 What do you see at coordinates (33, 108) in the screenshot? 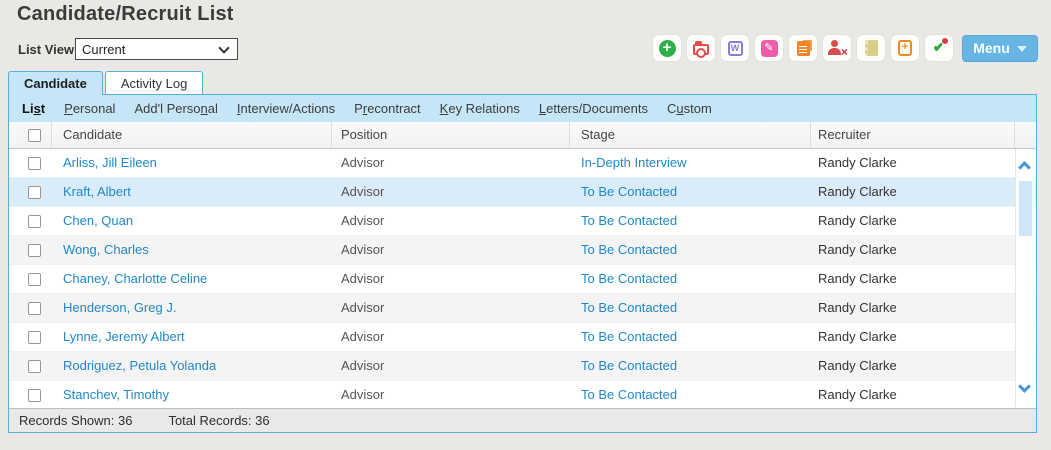
I see `nav-item-list: List` at bounding box center [33, 108].